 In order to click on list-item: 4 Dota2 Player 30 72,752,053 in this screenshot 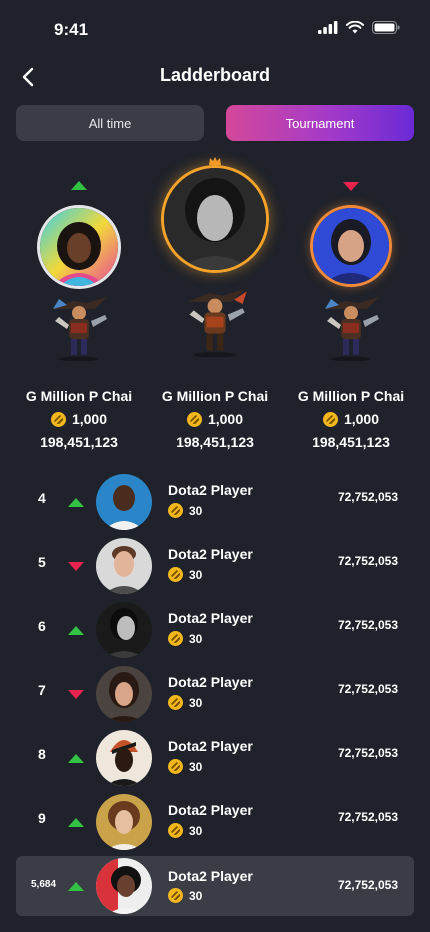, I will do `click(215, 502)`.